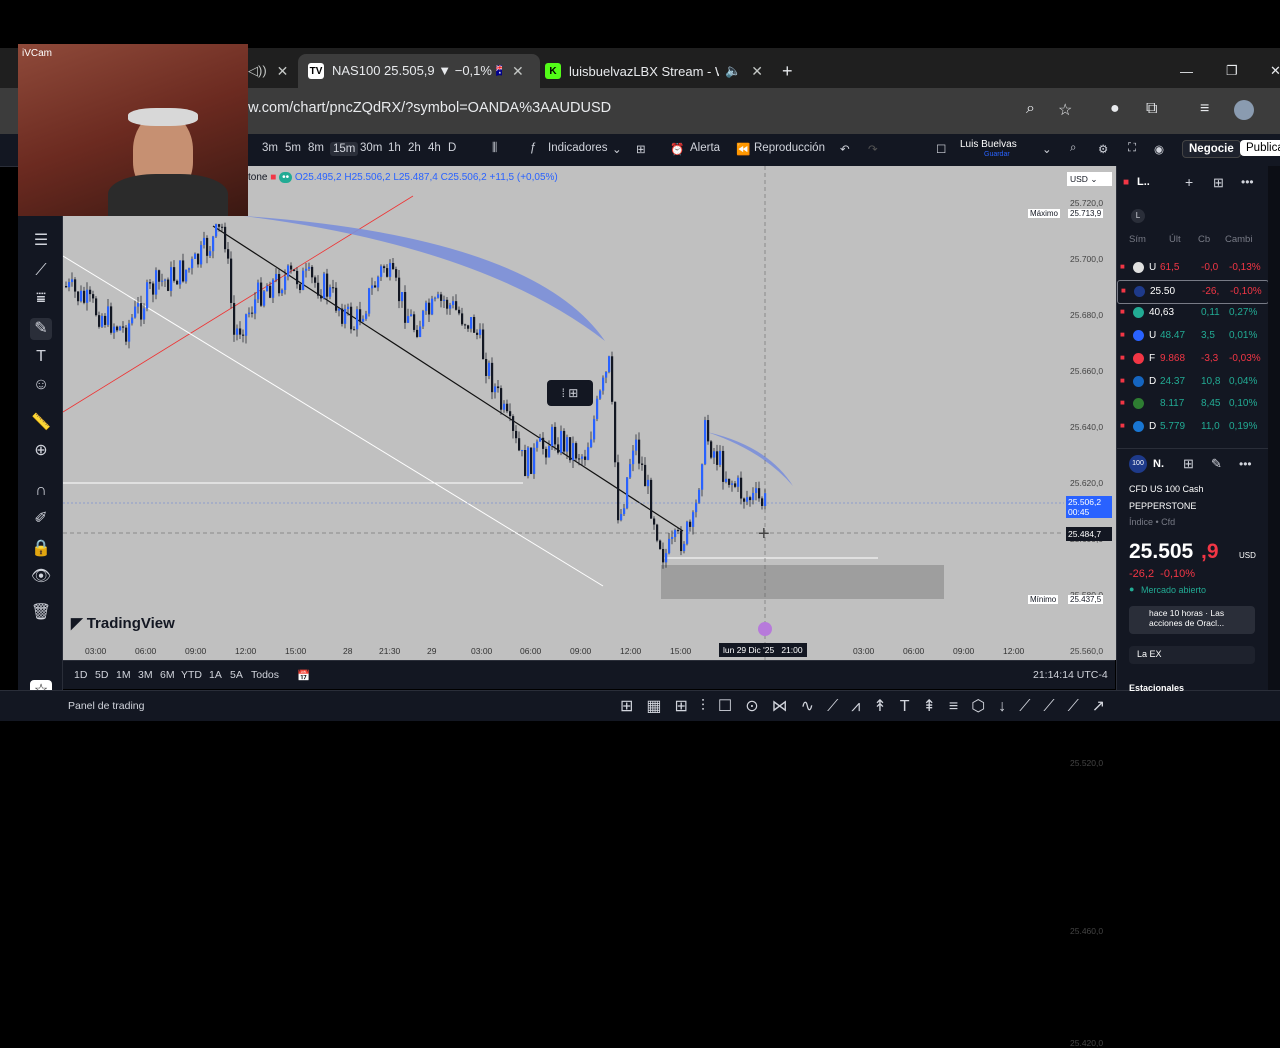  Describe the element at coordinates (533, 148) in the screenshot. I see `indicators-icon: ƒ` at that location.